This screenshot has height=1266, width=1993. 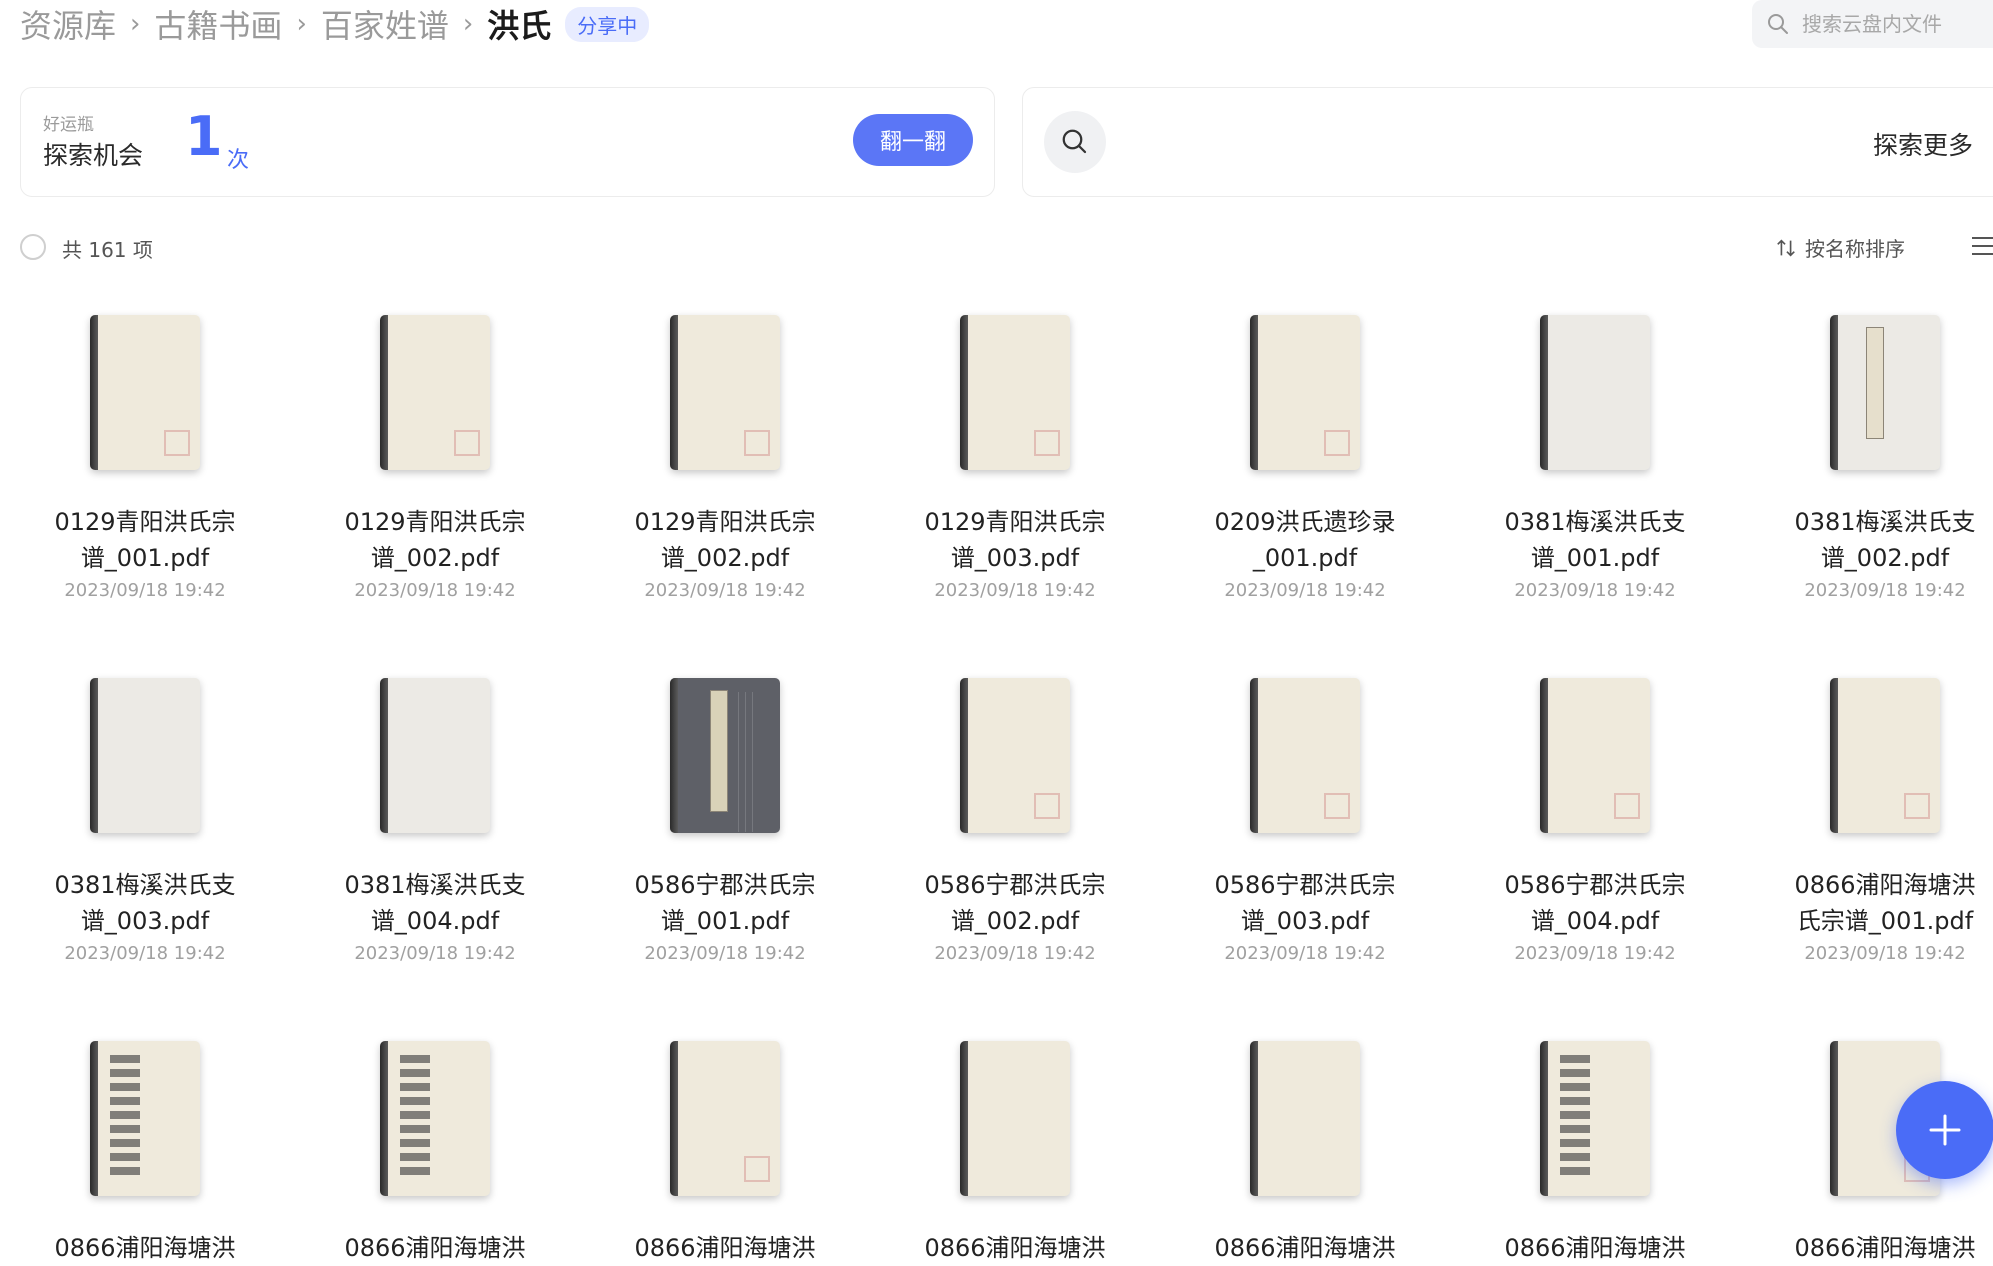 What do you see at coordinates (204, 136) in the screenshot?
I see `chance-count: 1` at bounding box center [204, 136].